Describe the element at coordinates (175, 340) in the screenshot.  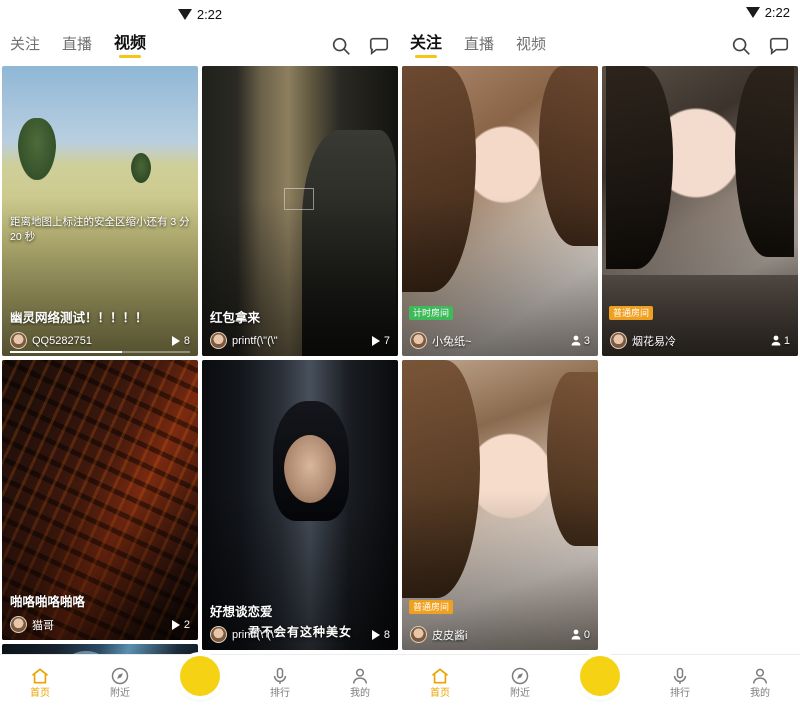
I see `play-icon` at that location.